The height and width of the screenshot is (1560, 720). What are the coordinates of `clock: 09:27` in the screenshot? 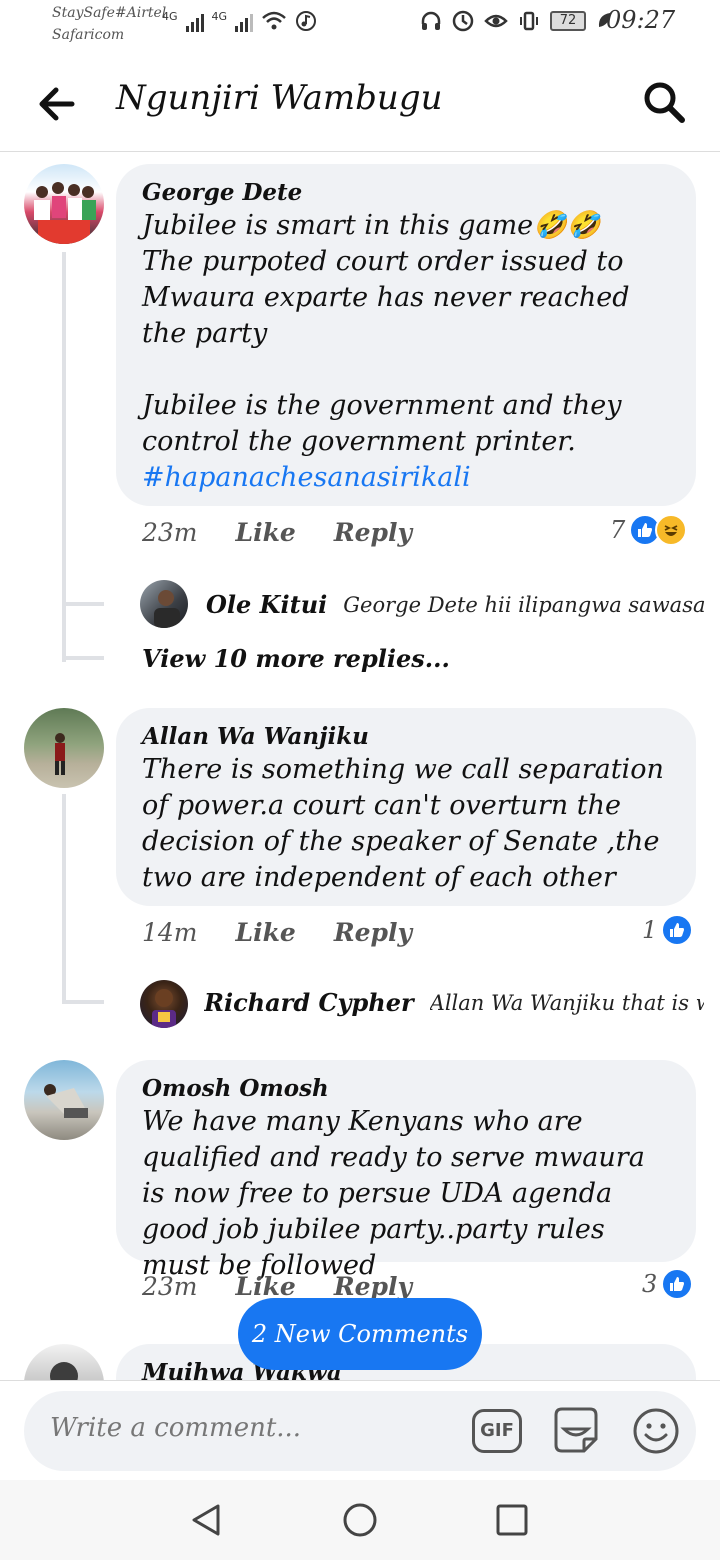 It's located at (641, 20).